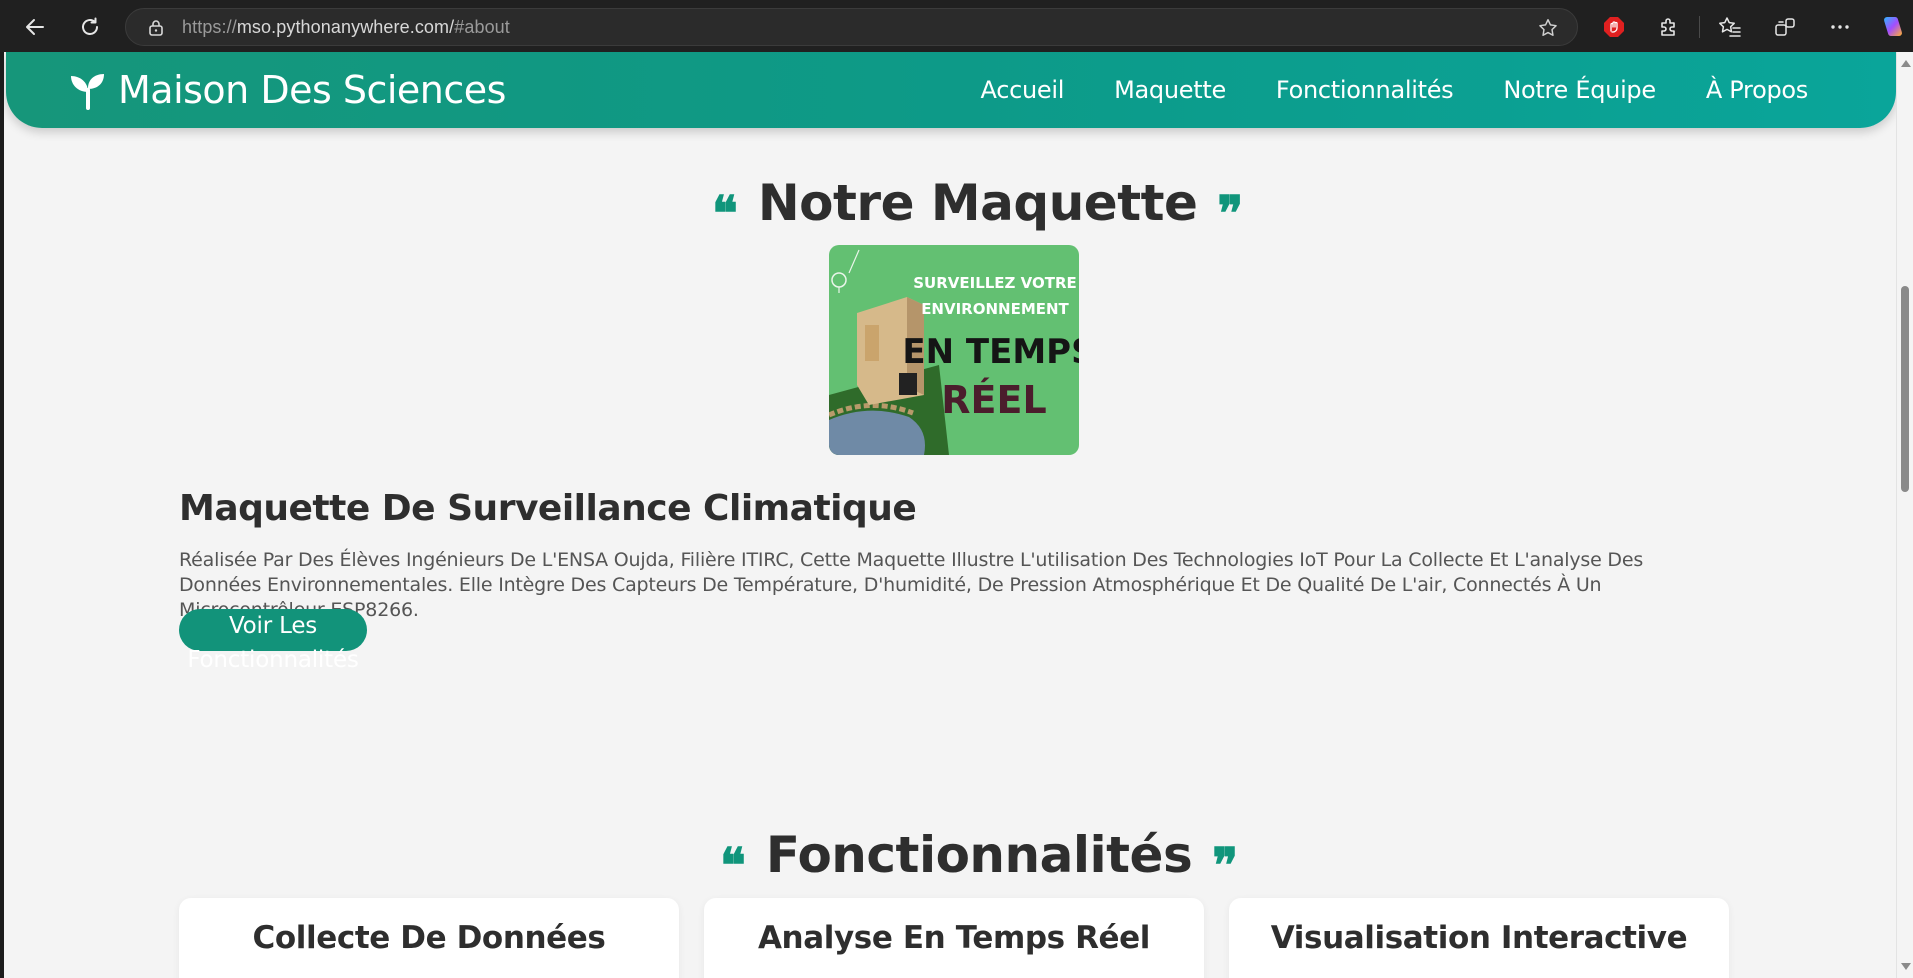 This screenshot has width=1913, height=978. Describe the element at coordinates (273, 641) in the screenshot. I see `voir-fonctionnalites-button: Voir Les Fonctionnalités` at that location.